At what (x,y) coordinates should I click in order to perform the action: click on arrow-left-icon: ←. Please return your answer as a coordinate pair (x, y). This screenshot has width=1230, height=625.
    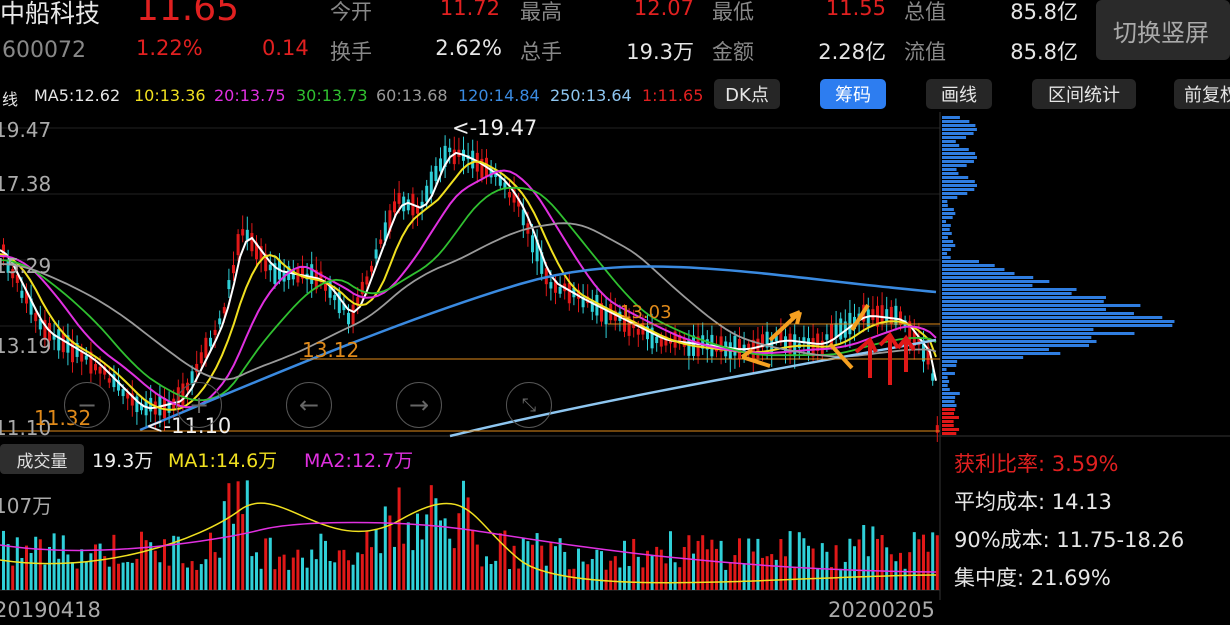
    Looking at the image, I should click on (309, 405).